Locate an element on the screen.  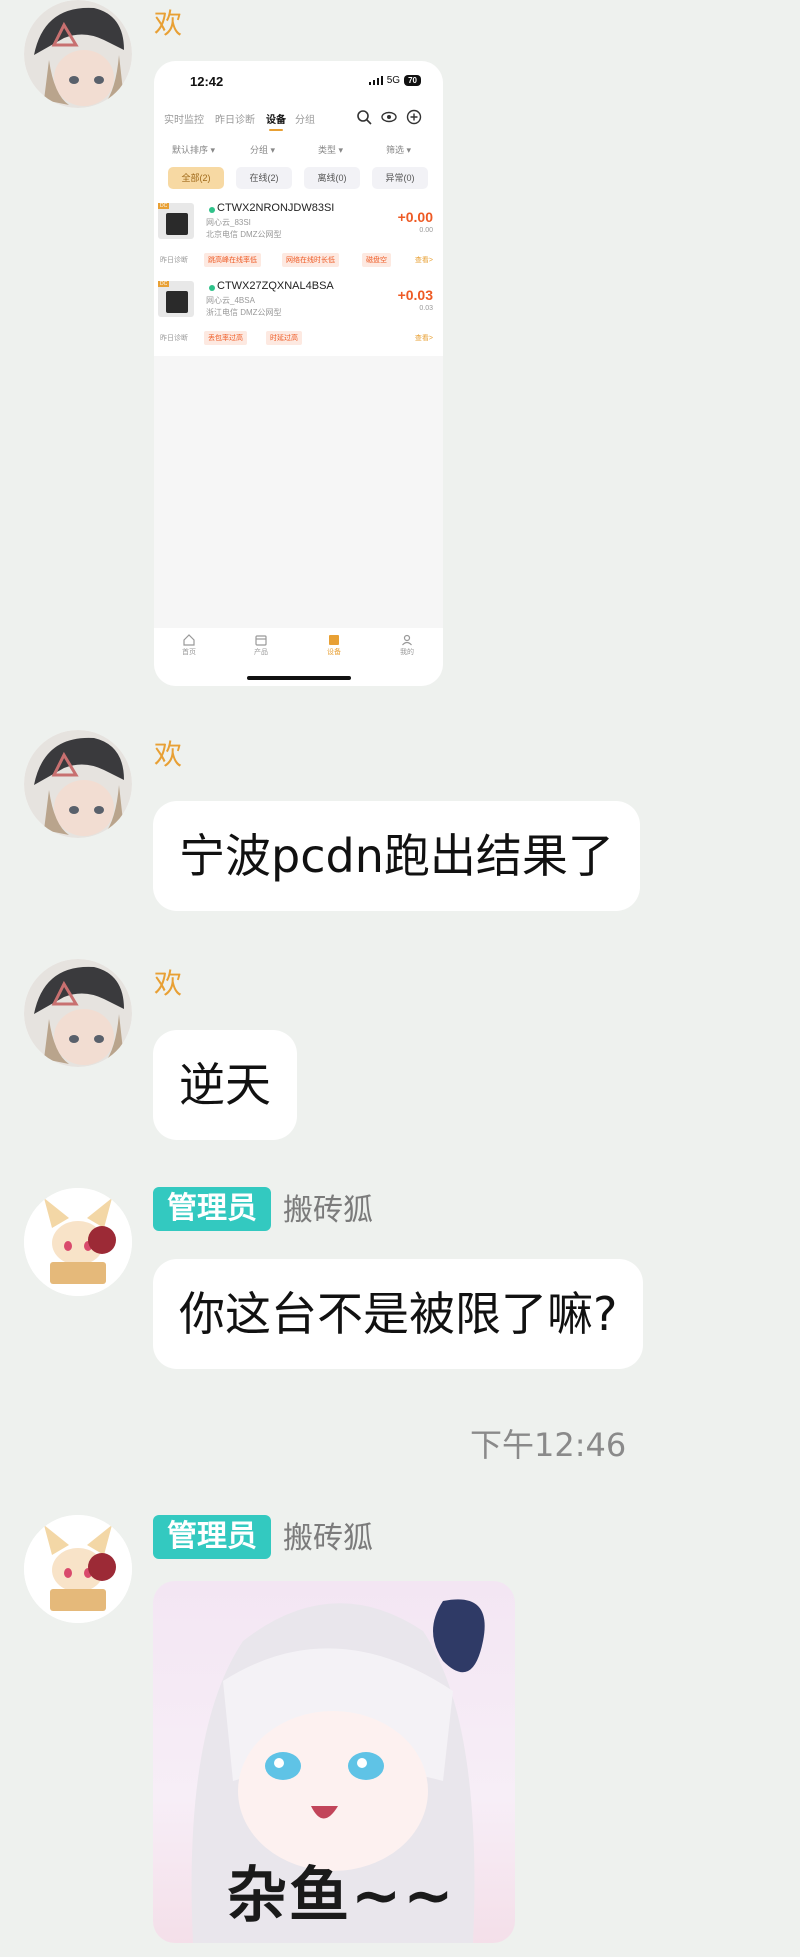
home-indicator is located at coordinates (299, 678).